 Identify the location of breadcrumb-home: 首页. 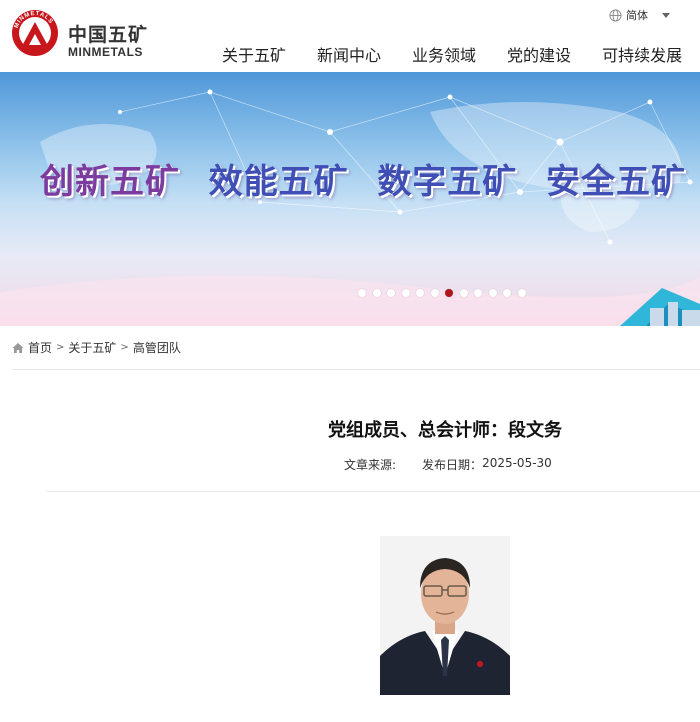
(40, 347).